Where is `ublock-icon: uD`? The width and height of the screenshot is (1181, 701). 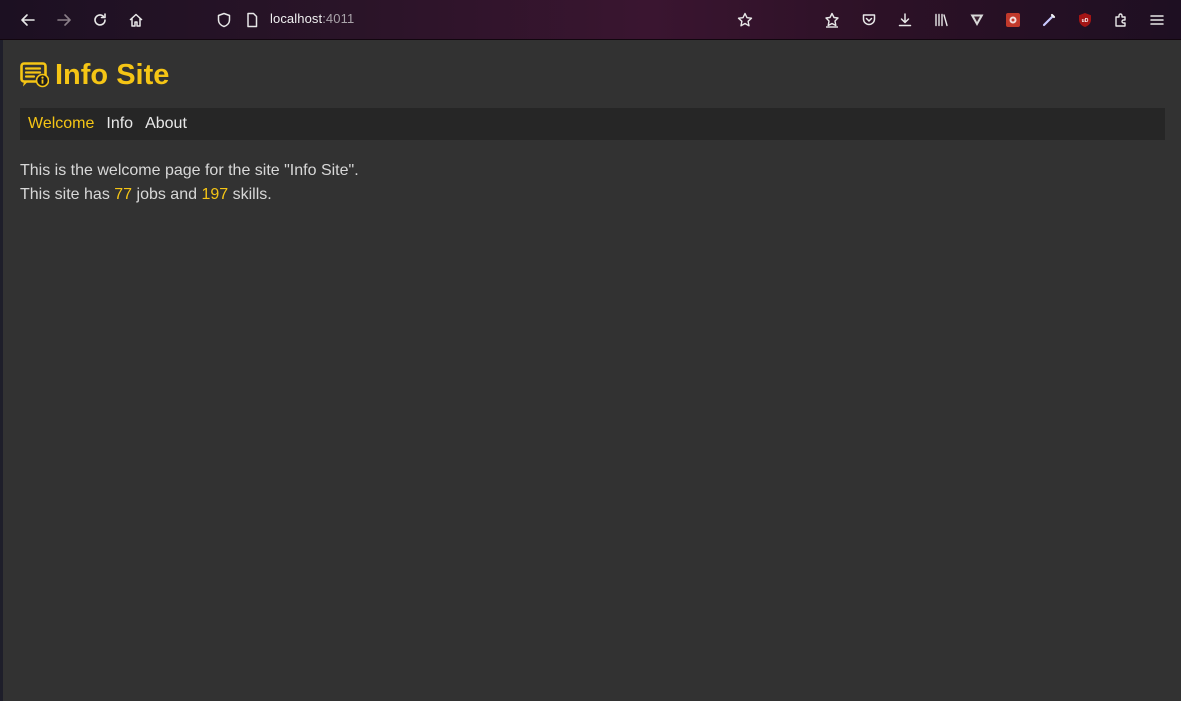 ublock-icon: uD is located at coordinates (1085, 20).